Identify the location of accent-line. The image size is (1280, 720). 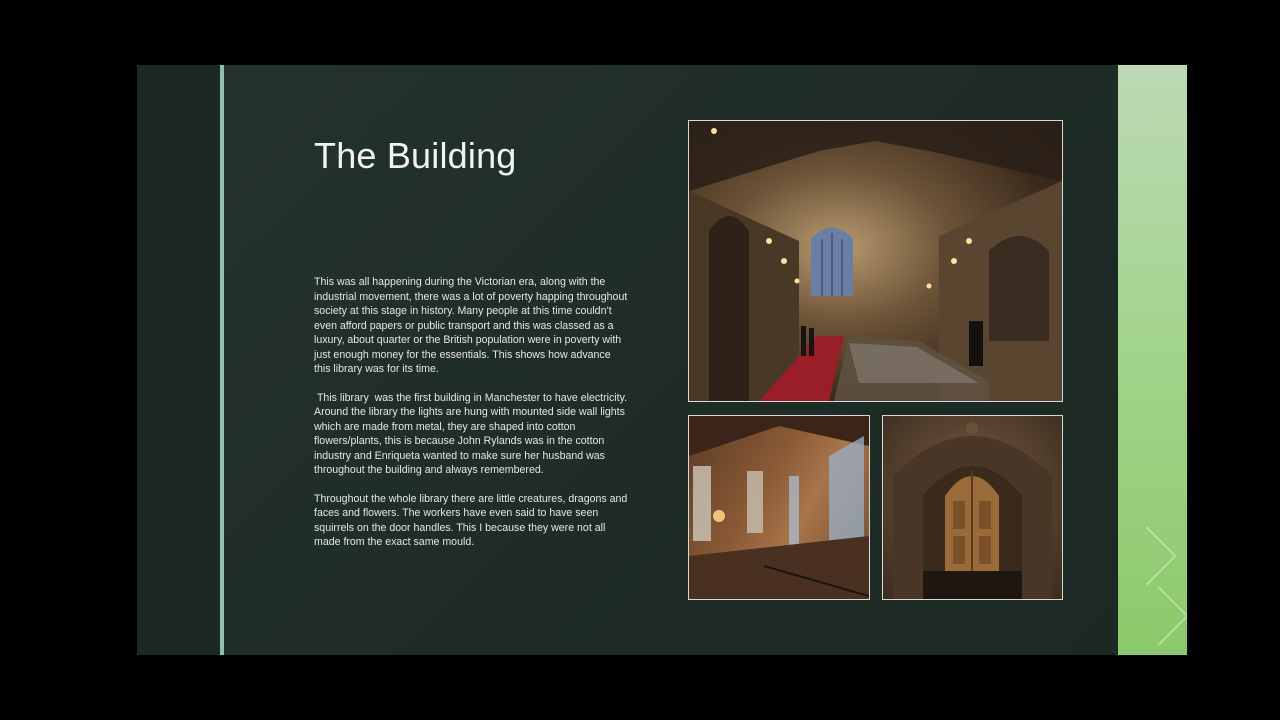
(222, 360).